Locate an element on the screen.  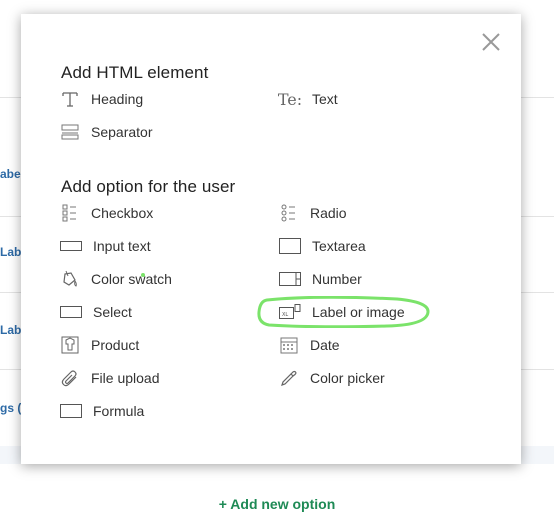
cursor-dot is located at coordinates (143, 275).